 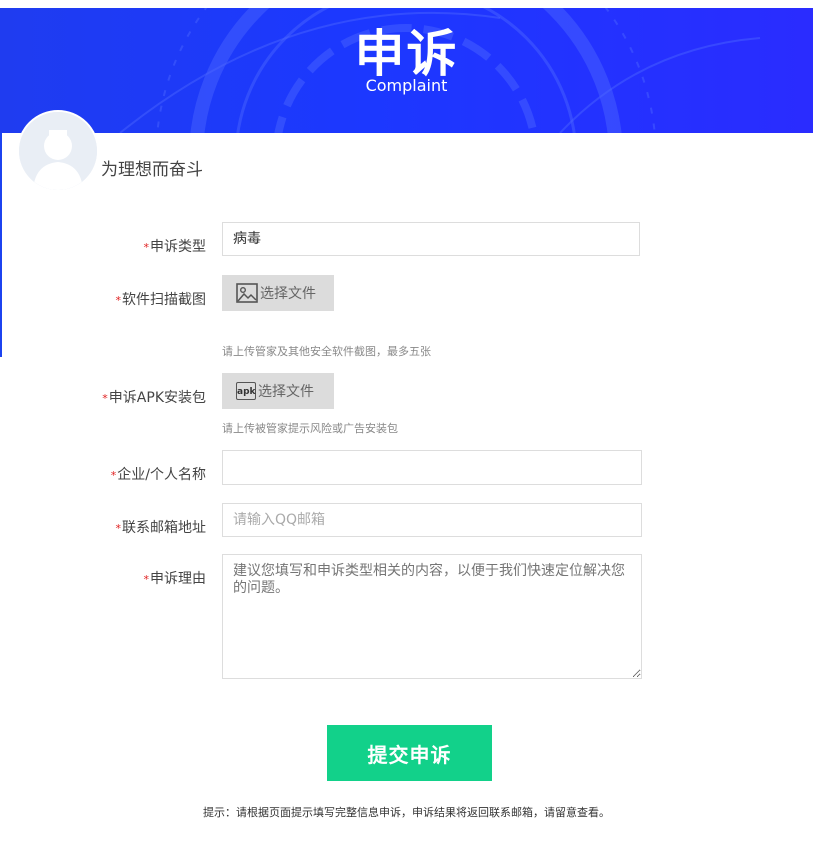 What do you see at coordinates (246, 391) in the screenshot?
I see `apk-icon: apk` at bounding box center [246, 391].